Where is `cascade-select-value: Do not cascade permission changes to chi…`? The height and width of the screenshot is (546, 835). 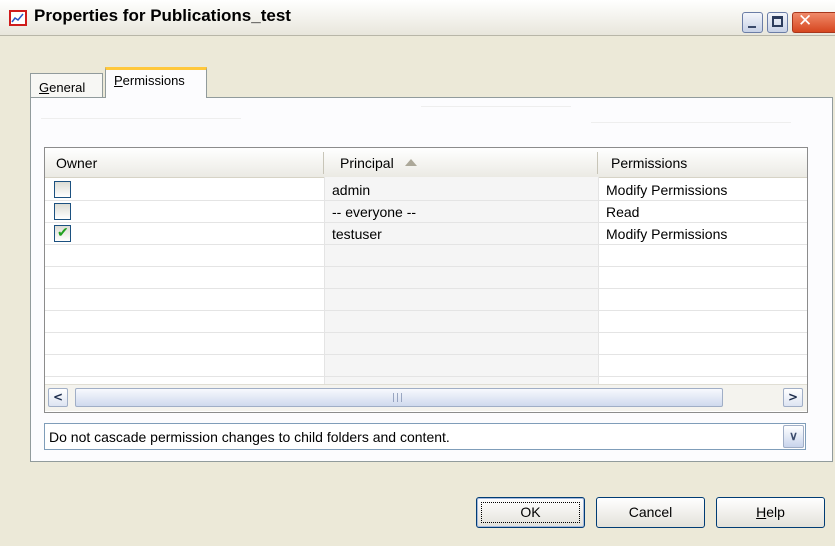
cascade-select-value: Do not cascade permission changes to chi… is located at coordinates (249, 437).